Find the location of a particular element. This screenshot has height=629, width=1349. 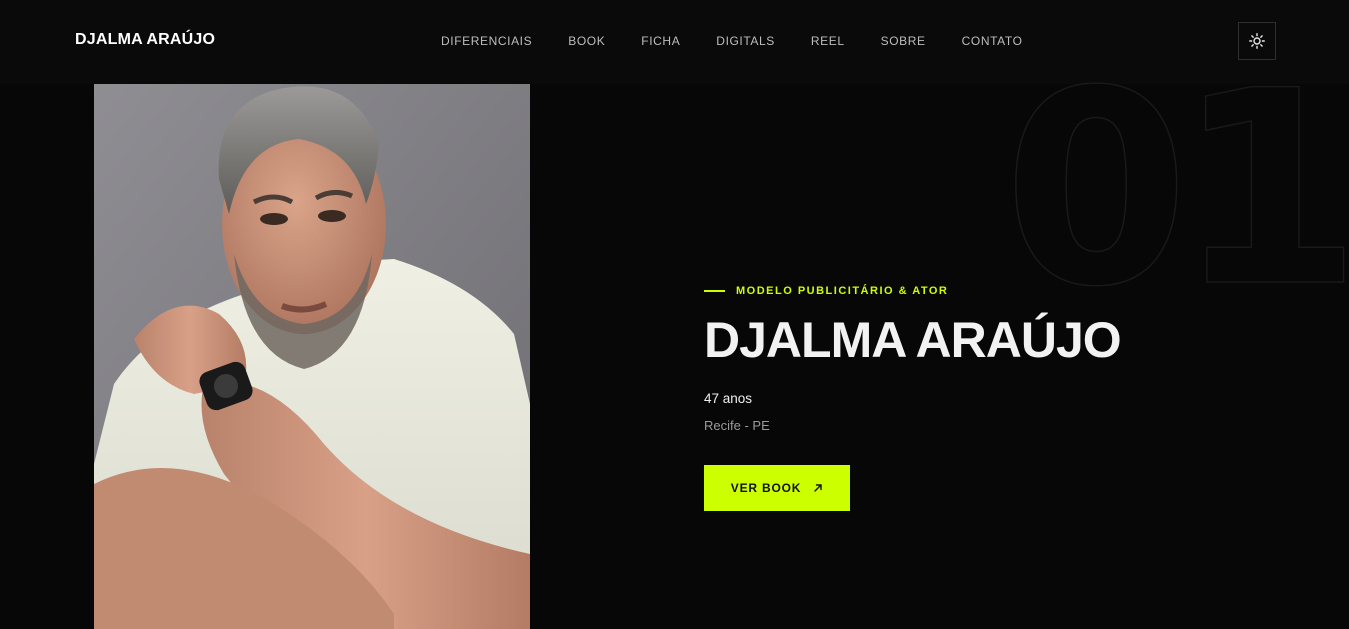

eyebrow-text: MODELO PUBLICITÁRIO & ATOR is located at coordinates (842, 291).